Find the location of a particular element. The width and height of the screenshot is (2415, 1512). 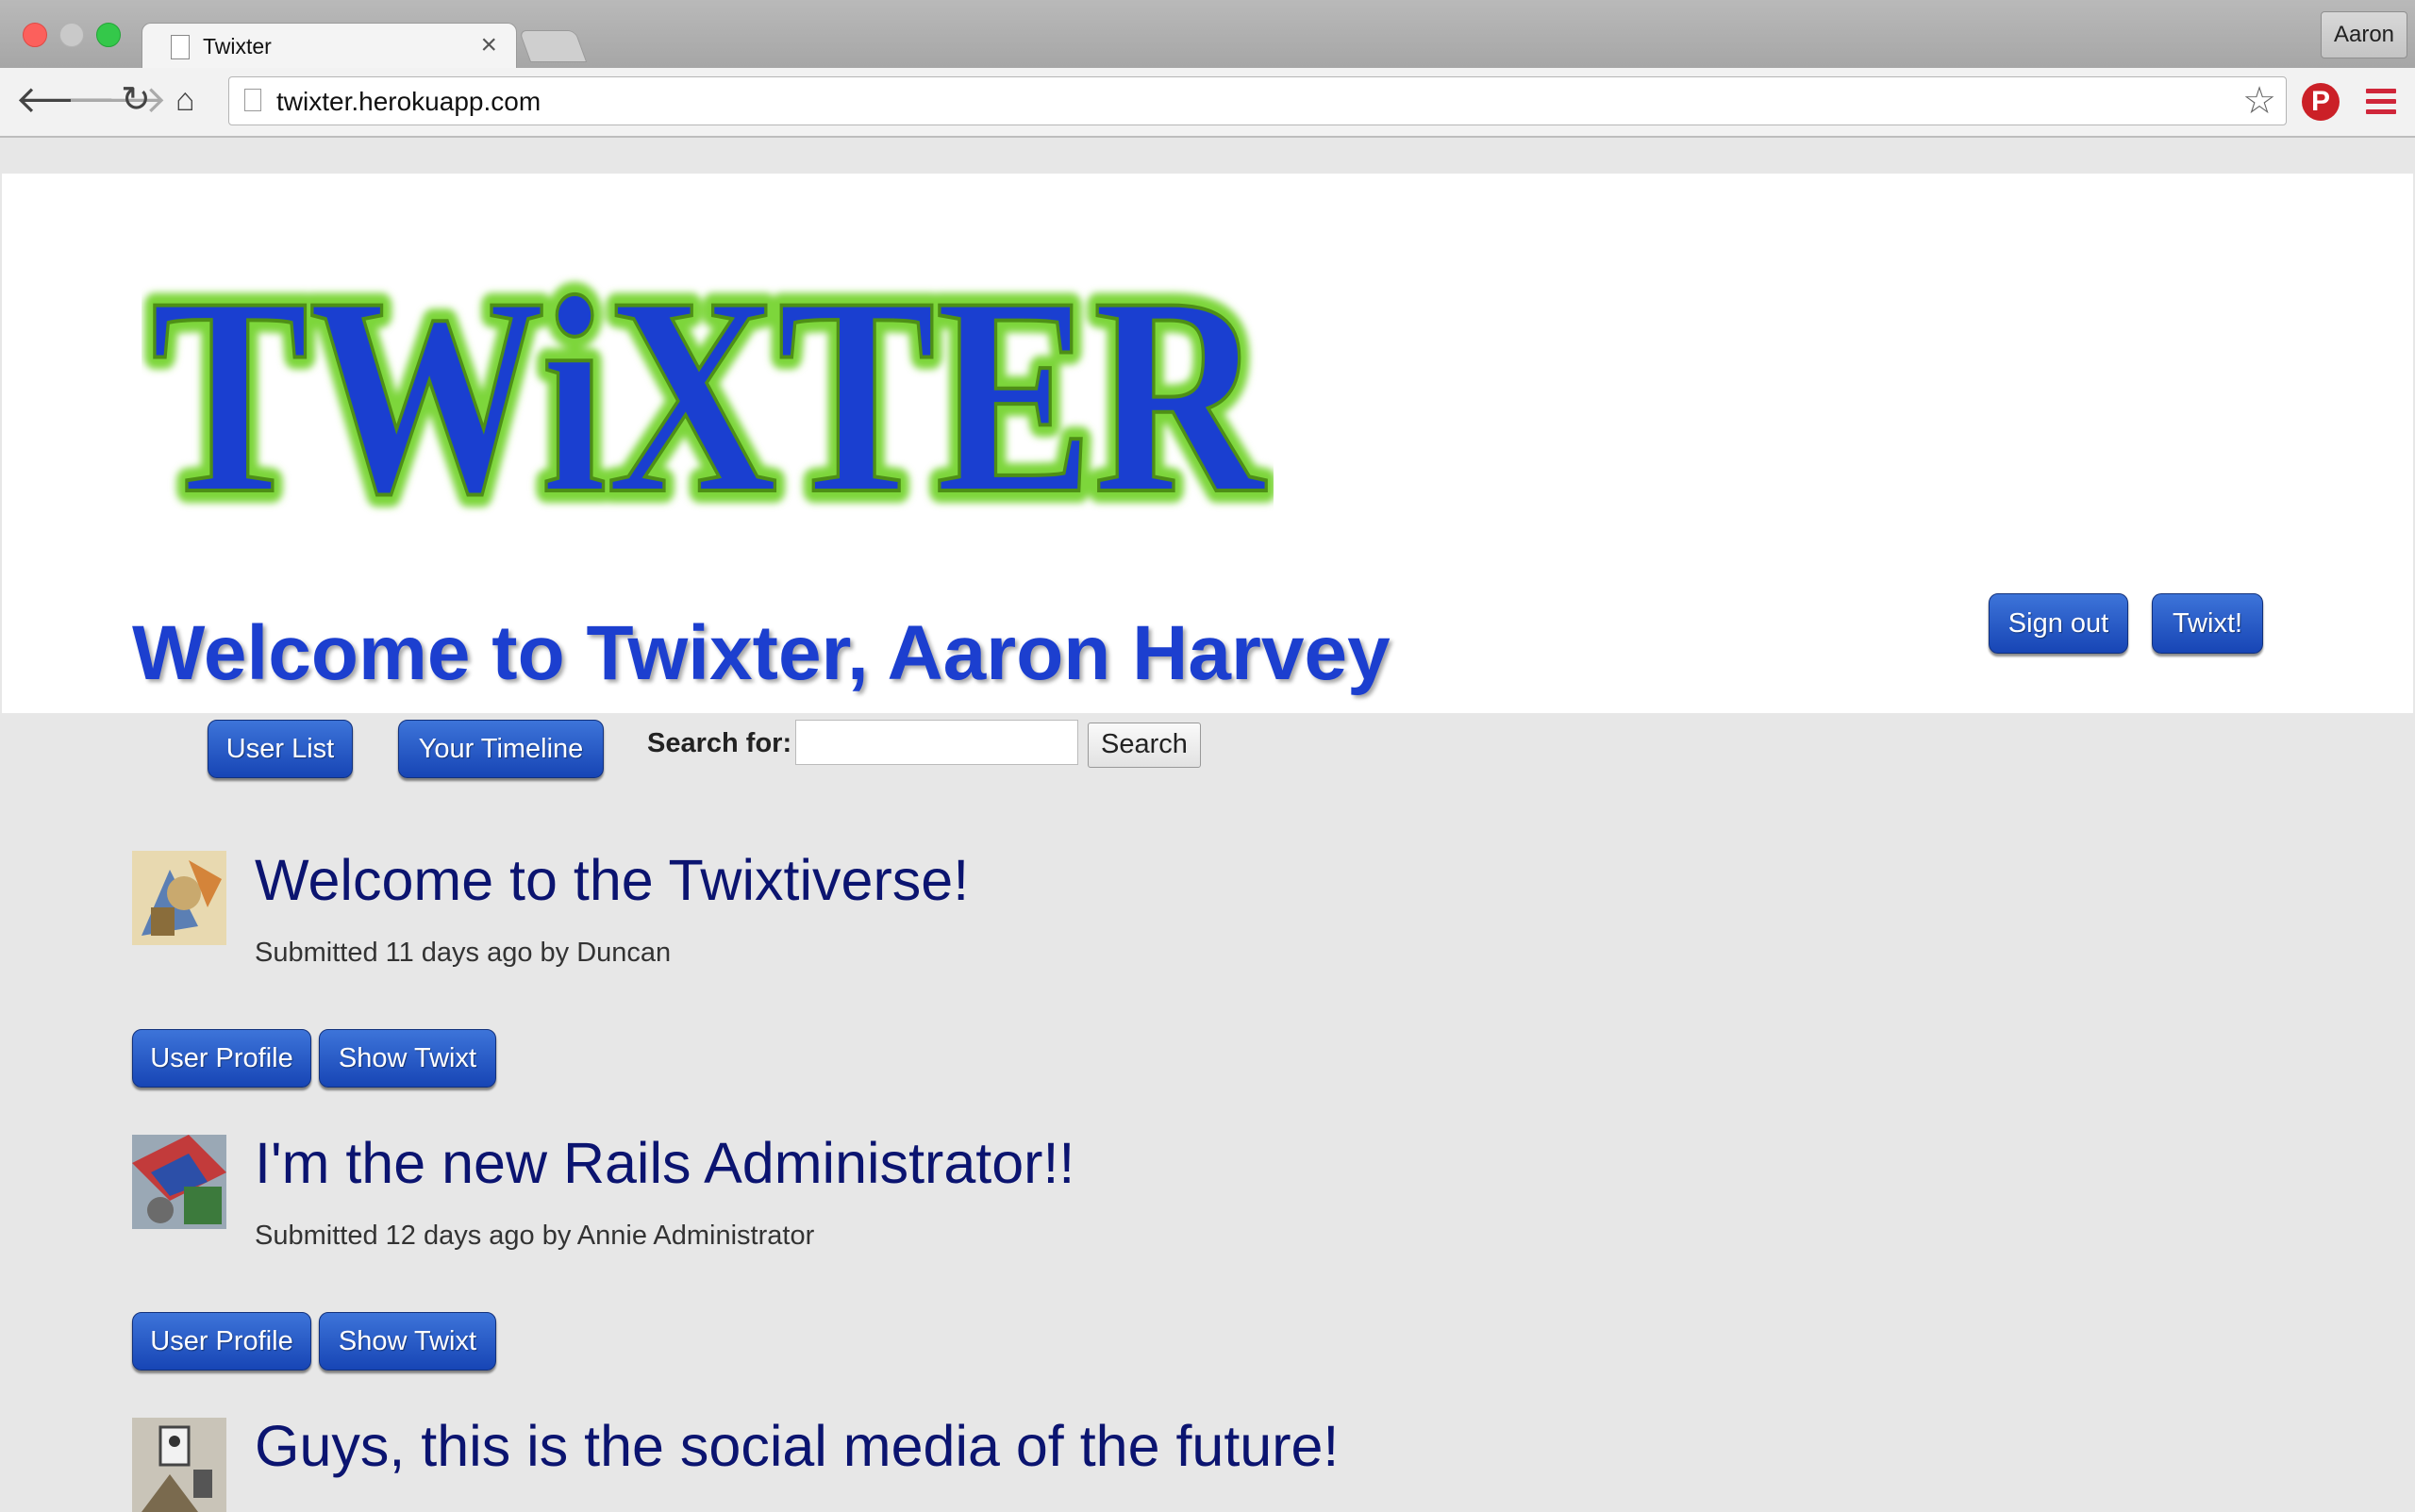

home-icon: ⌂ is located at coordinates (185, 100).